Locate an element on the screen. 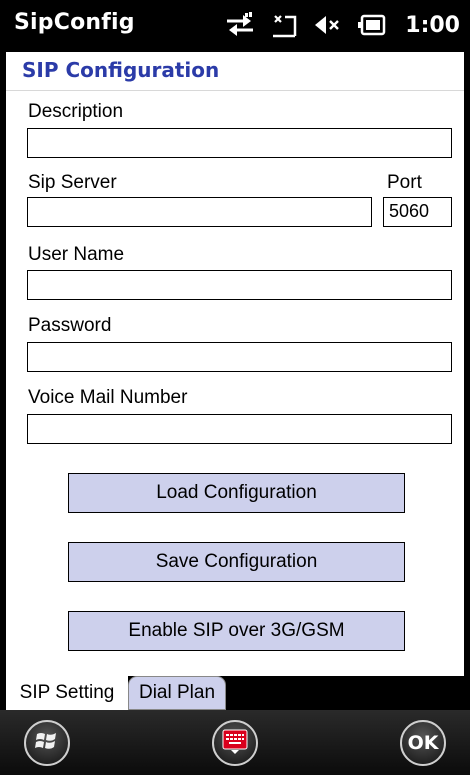 The height and width of the screenshot is (775, 470). speaker-muted-icon is located at coordinates (328, 25).